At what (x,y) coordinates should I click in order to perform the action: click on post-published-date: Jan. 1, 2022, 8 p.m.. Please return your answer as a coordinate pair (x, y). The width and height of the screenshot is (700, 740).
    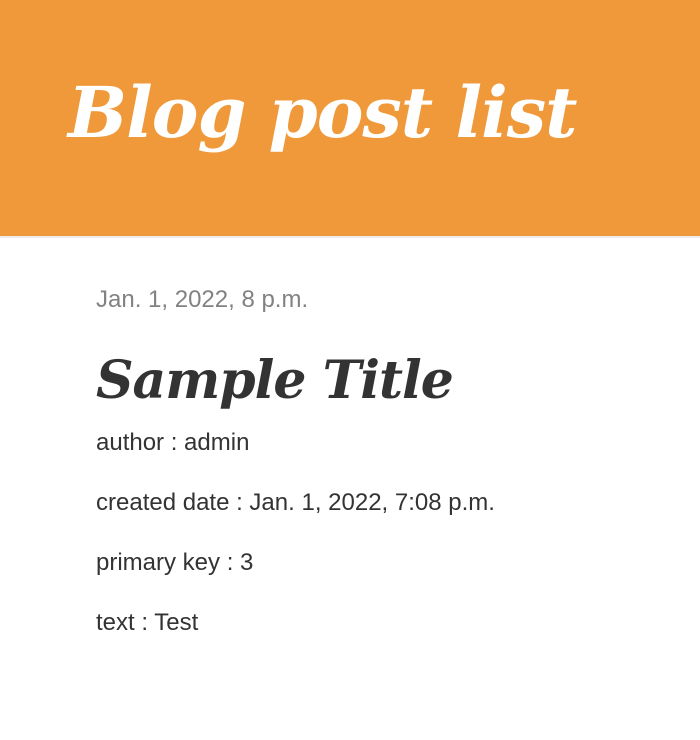
    Looking at the image, I should click on (202, 299).